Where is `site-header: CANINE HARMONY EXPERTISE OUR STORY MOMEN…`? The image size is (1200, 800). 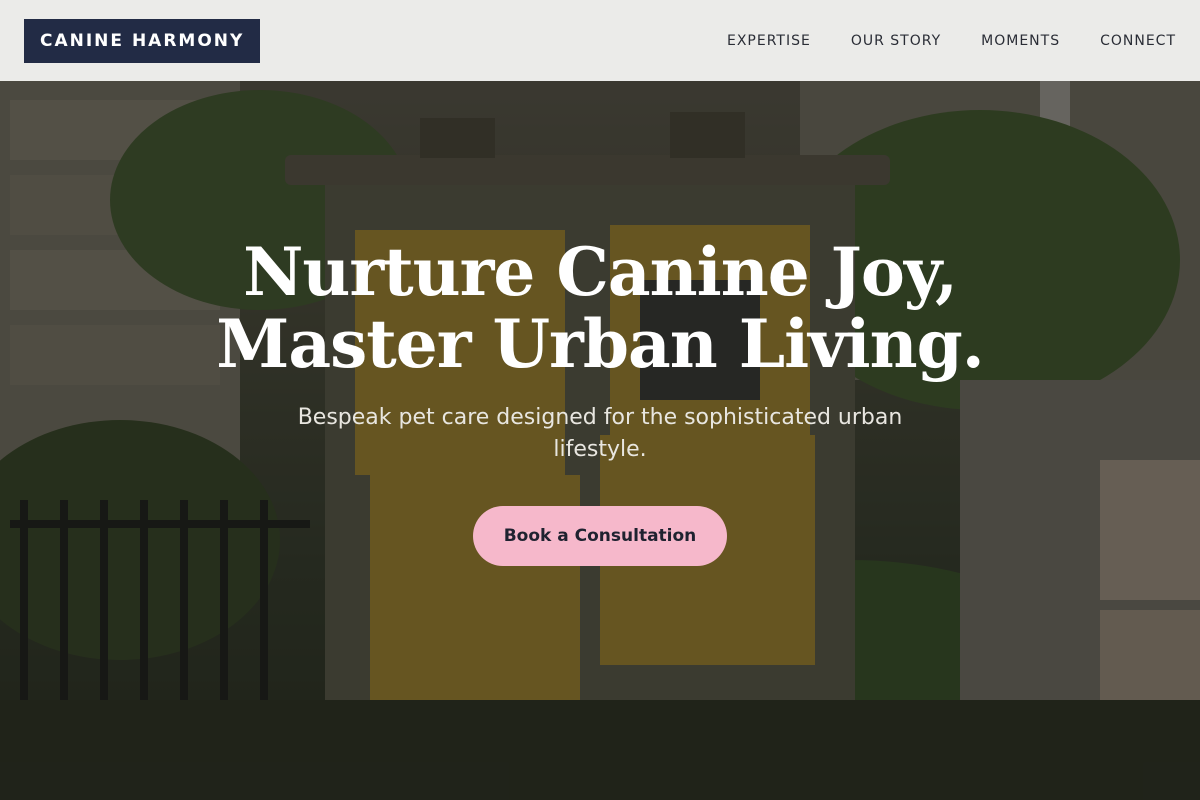 site-header: CANINE HARMONY EXPERTISE OUR STORY MOMEN… is located at coordinates (600, 40).